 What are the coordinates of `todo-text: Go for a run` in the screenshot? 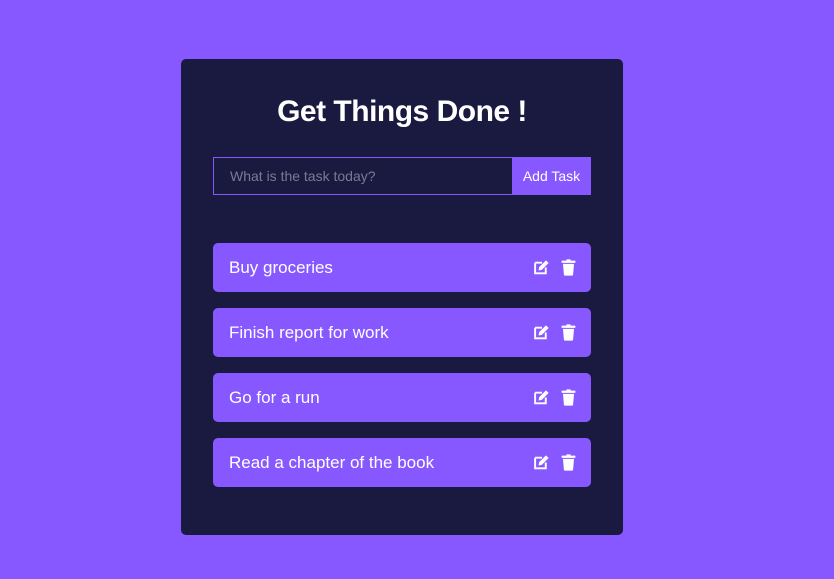 It's located at (274, 398).